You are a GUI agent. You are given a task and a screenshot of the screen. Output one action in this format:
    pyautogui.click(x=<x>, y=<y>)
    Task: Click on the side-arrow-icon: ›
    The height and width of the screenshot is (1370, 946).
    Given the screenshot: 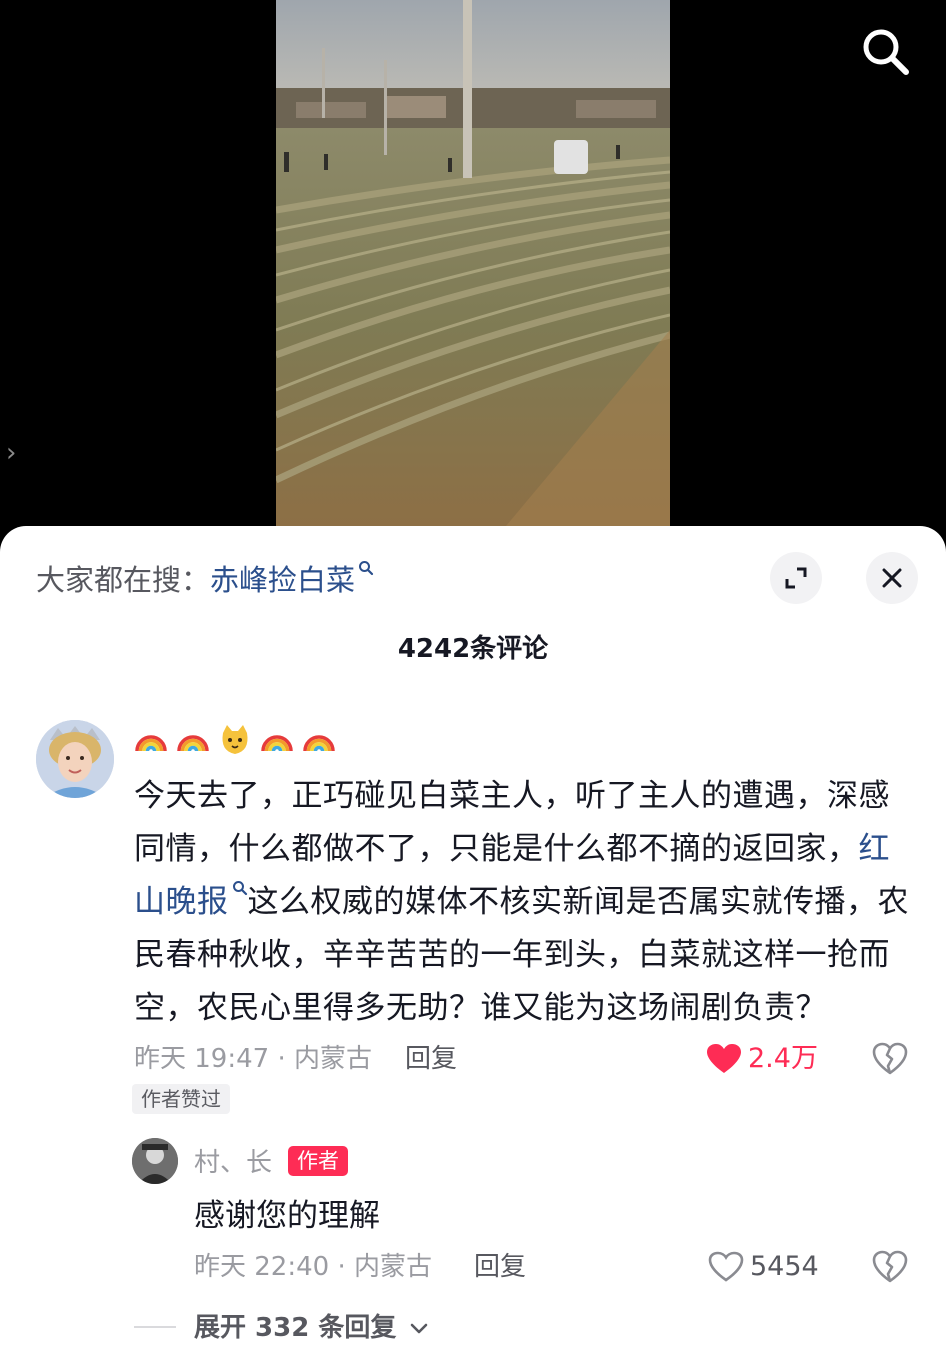 What is the action you would take?
    pyautogui.click(x=11, y=453)
    